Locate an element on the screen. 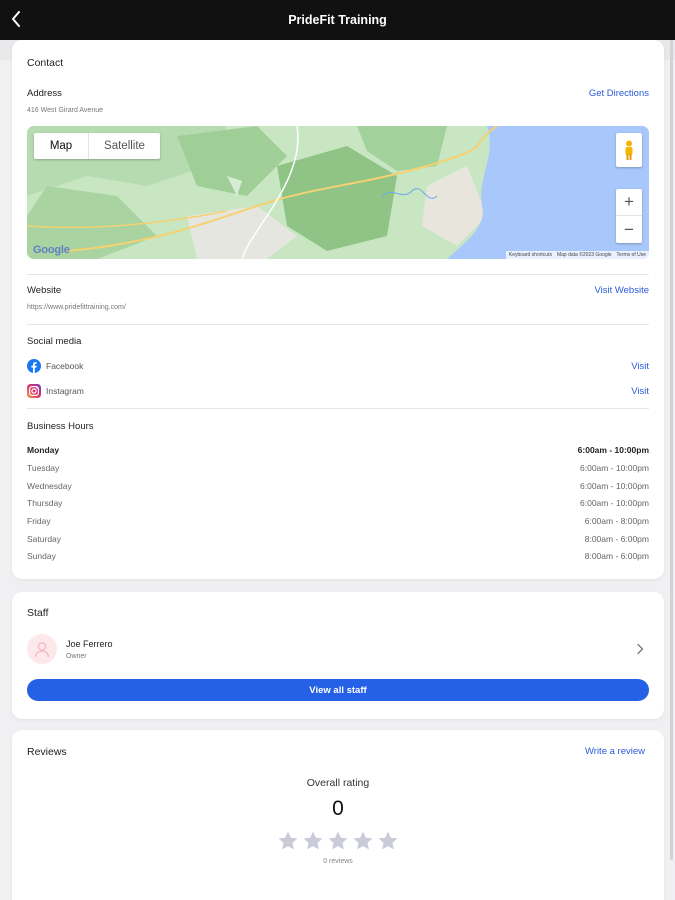  hours-time: 6:00am - 8:00pm is located at coordinates (616, 521).